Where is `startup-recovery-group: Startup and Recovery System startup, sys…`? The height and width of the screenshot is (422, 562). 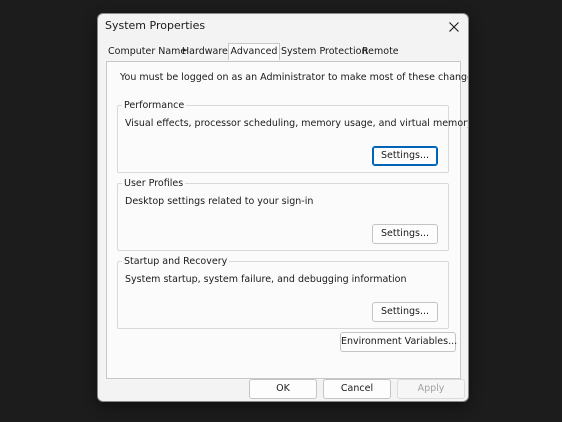 startup-recovery-group: Startup and Recovery System startup, sys… is located at coordinates (283, 292).